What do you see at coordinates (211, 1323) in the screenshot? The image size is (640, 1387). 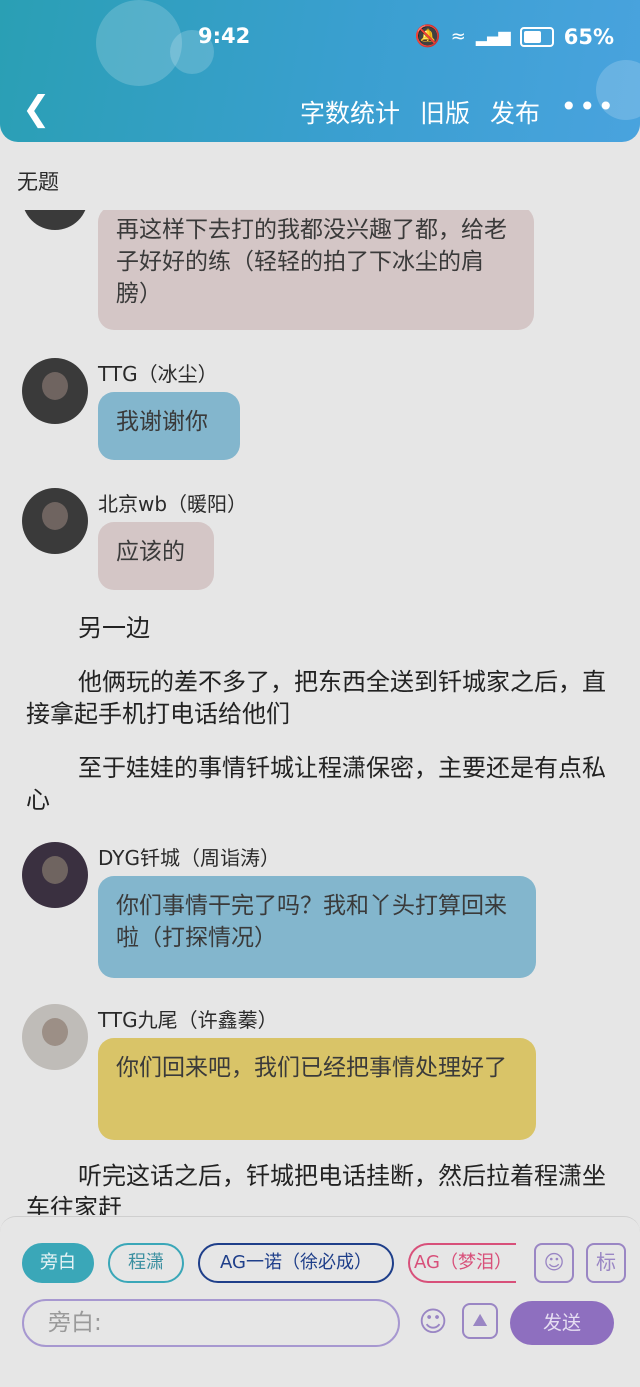 I see `narration-input: 旁白:` at bounding box center [211, 1323].